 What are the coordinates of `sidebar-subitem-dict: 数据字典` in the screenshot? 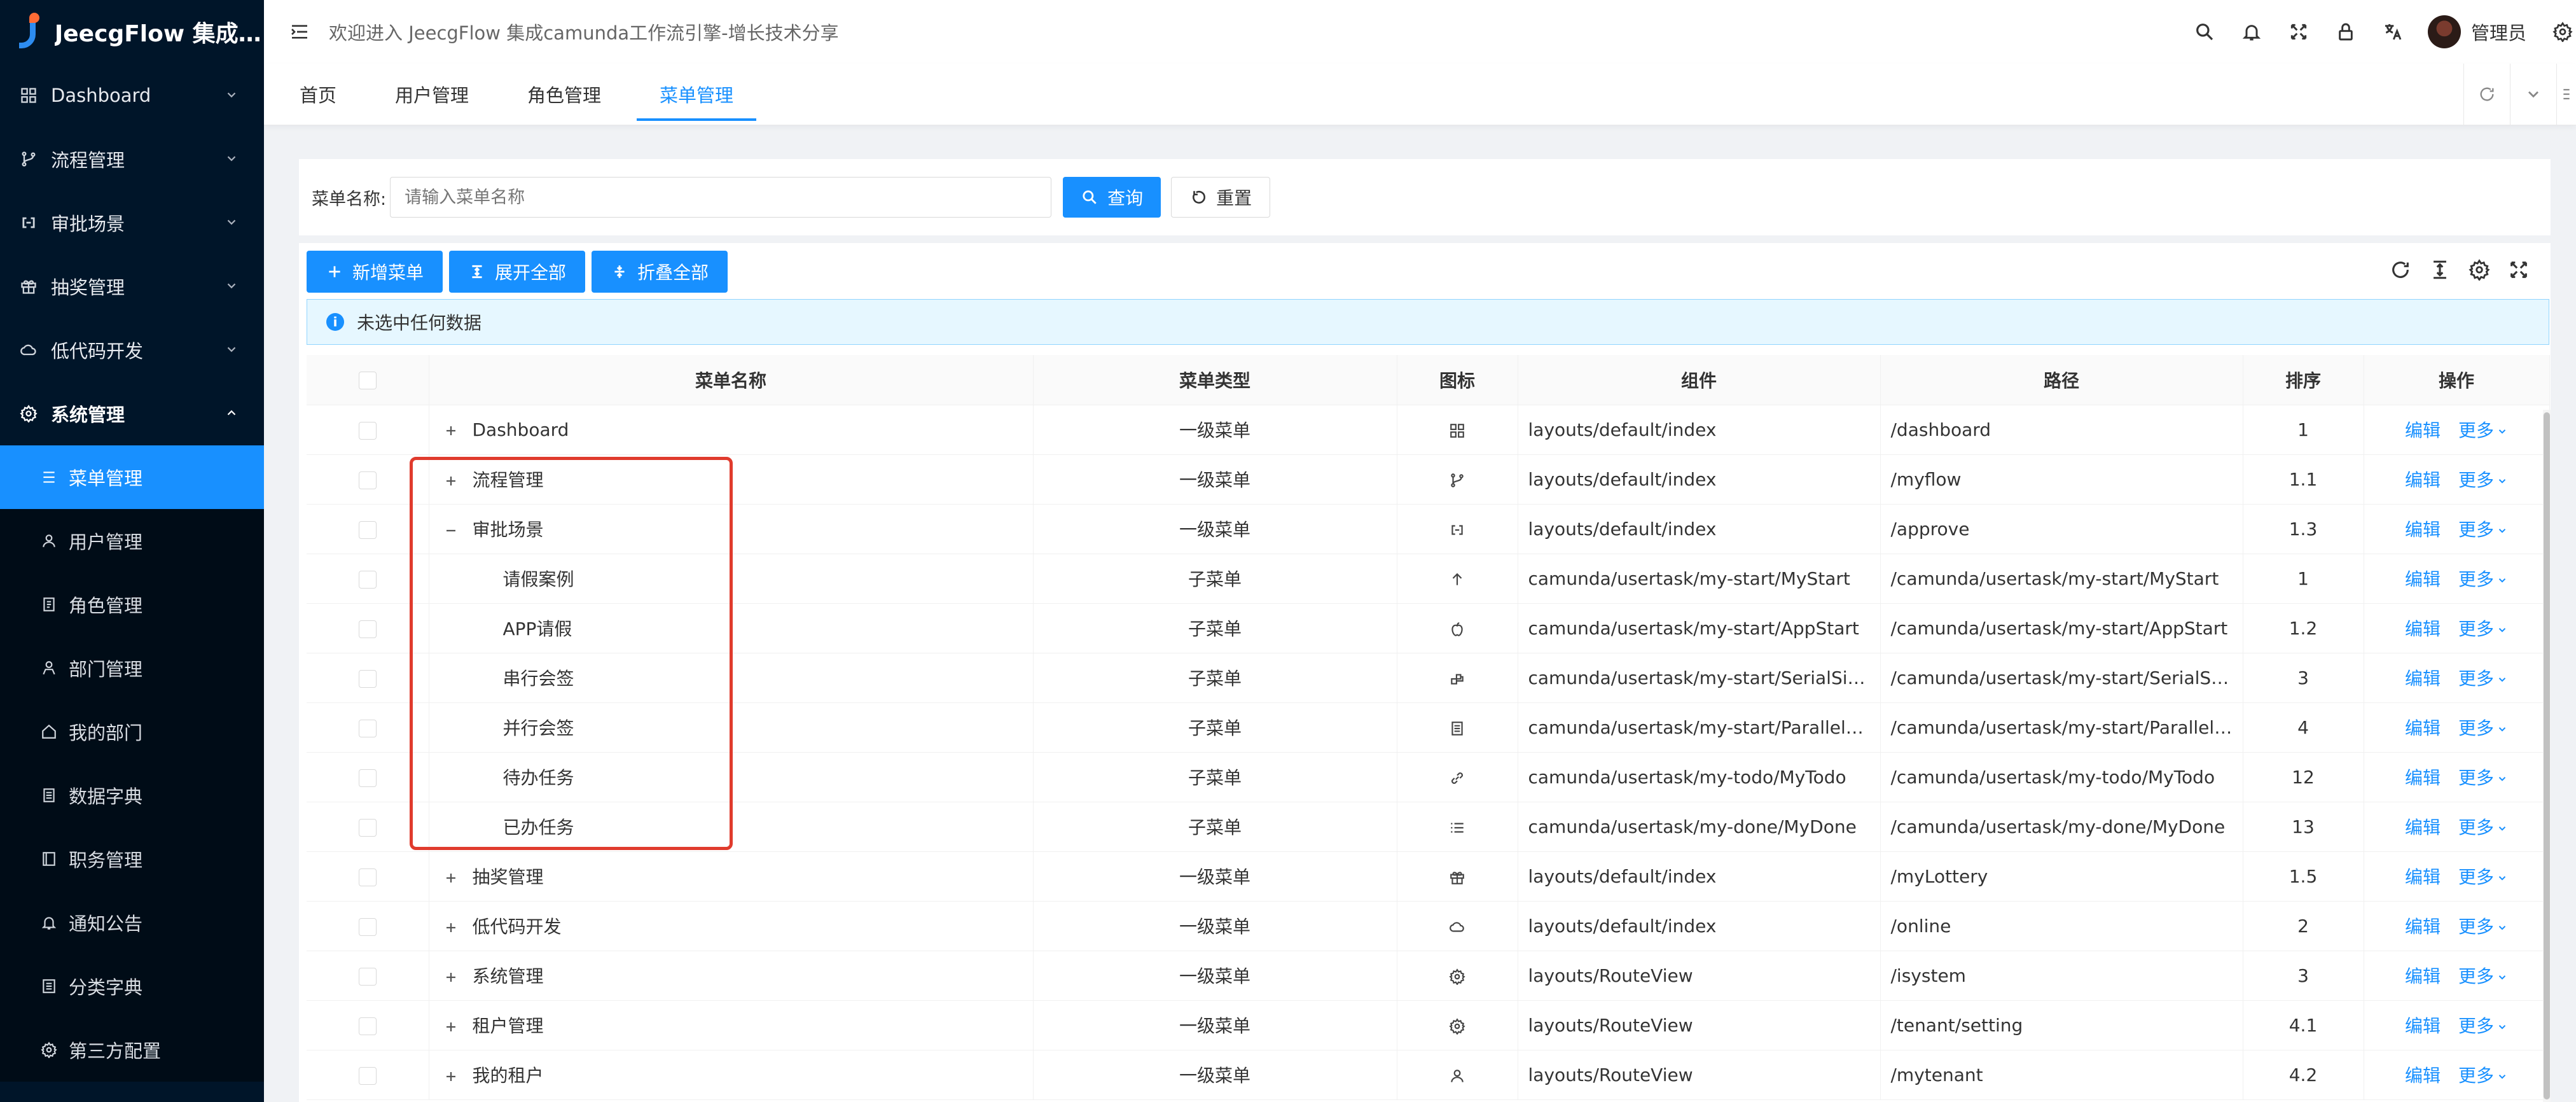 It's located at (132, 795).